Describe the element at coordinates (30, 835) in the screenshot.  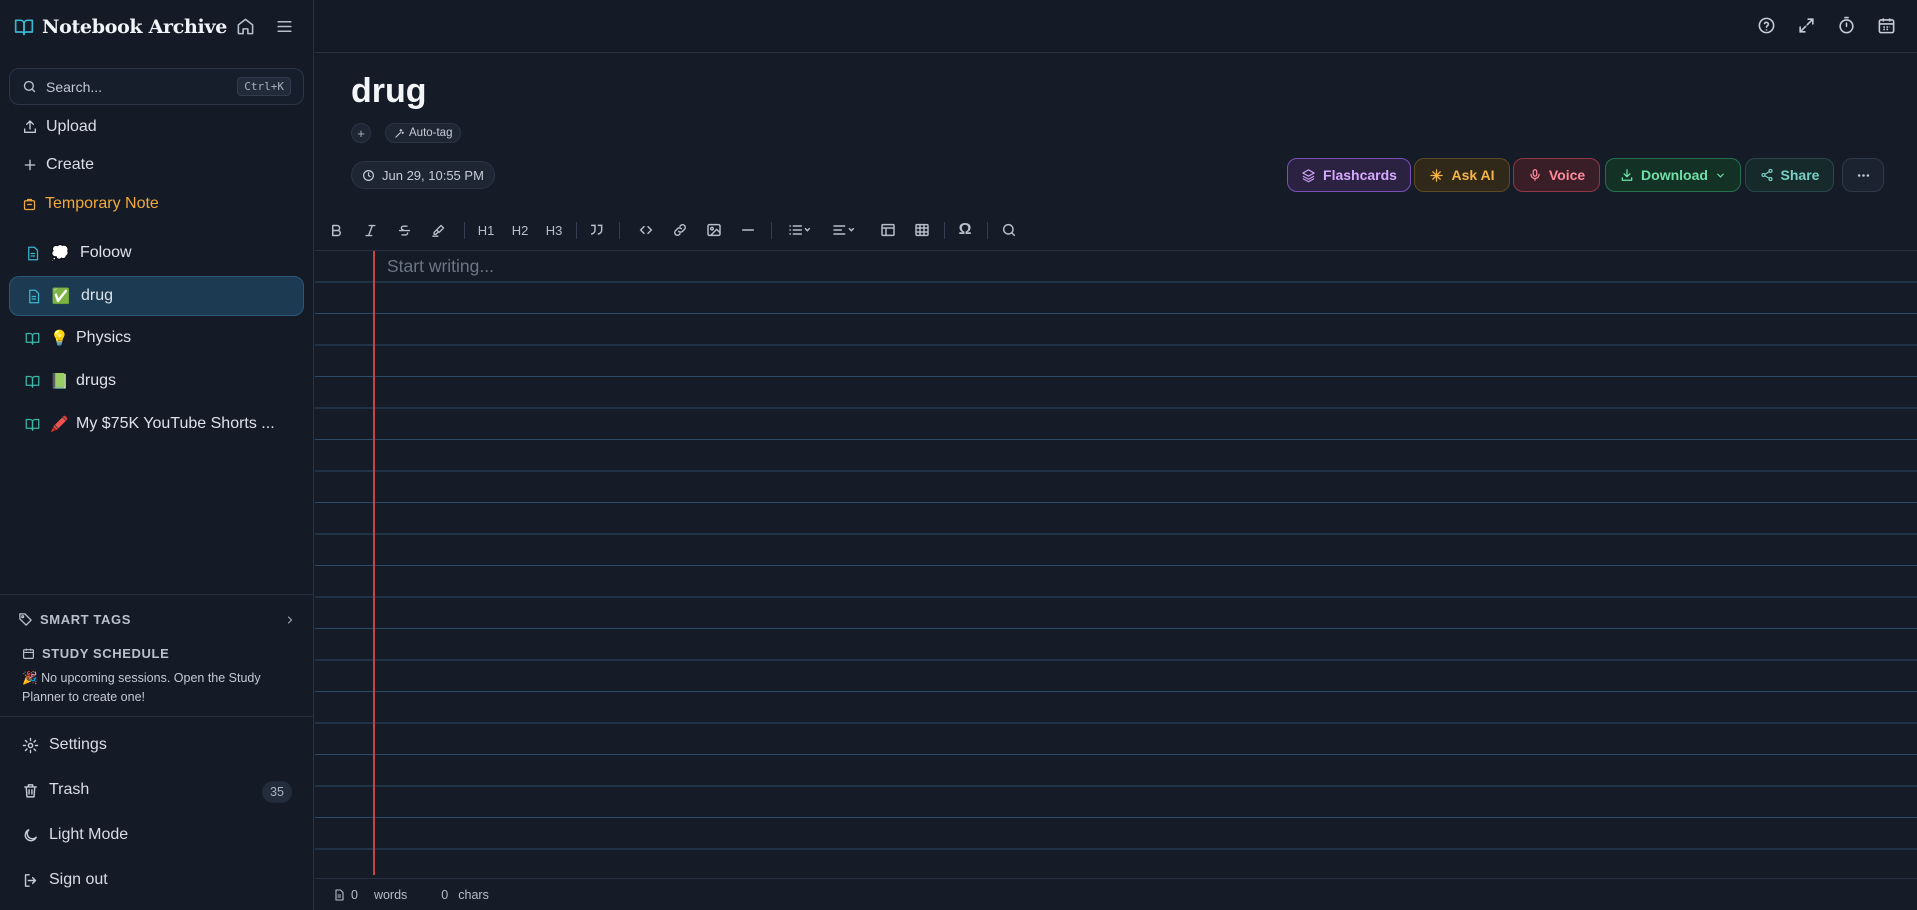
I see `moon-icon` at that location.